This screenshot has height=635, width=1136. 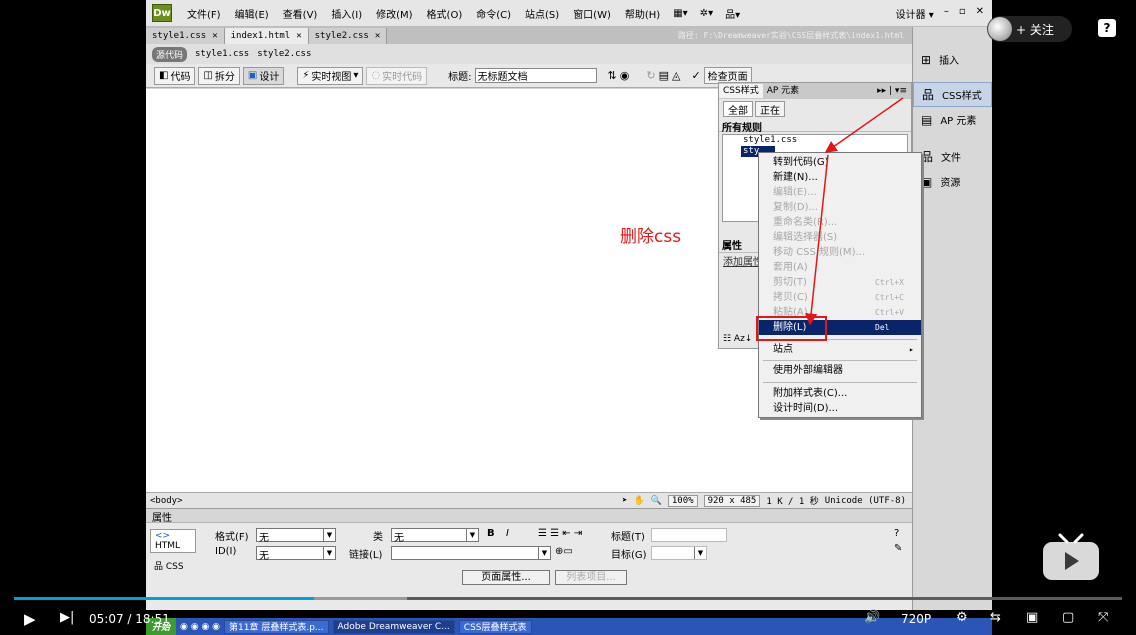 I want to click on panel-ap-label: AP 元素, so click(x=958, y=121).